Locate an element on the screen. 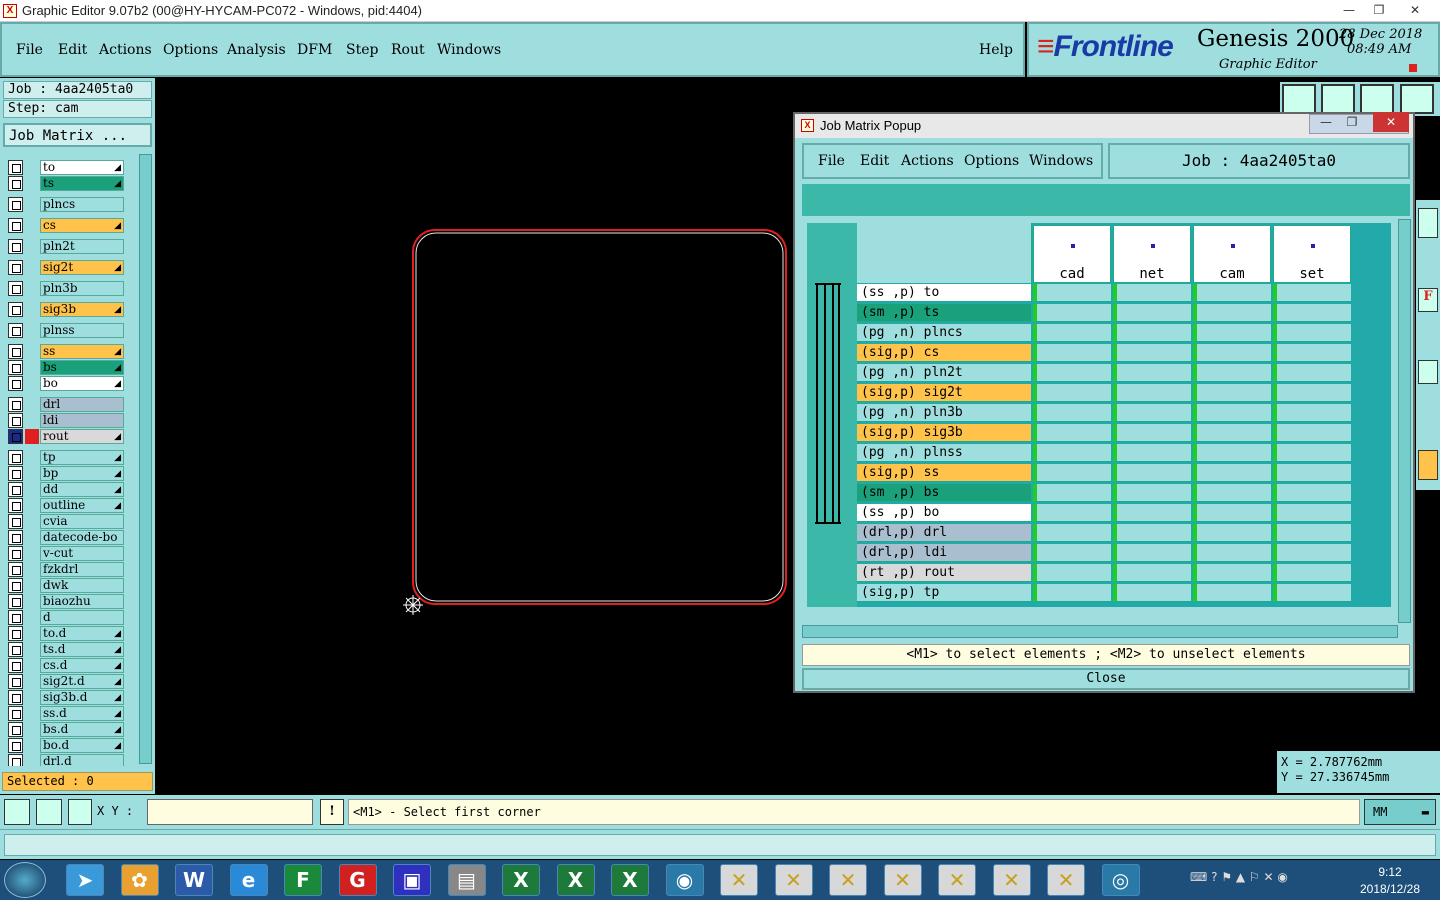 This screenshot has width=1440, height=900. tool-f-icon: F is located at coordinates (1428, 300).